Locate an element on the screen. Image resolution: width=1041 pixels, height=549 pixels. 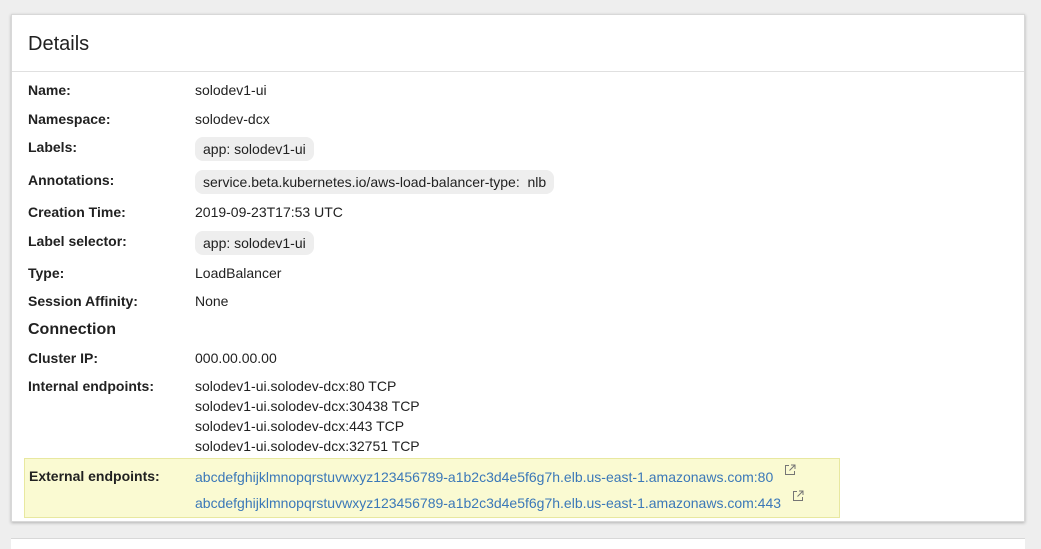
labels-label: Labels: is located at coordinates (53, 147).